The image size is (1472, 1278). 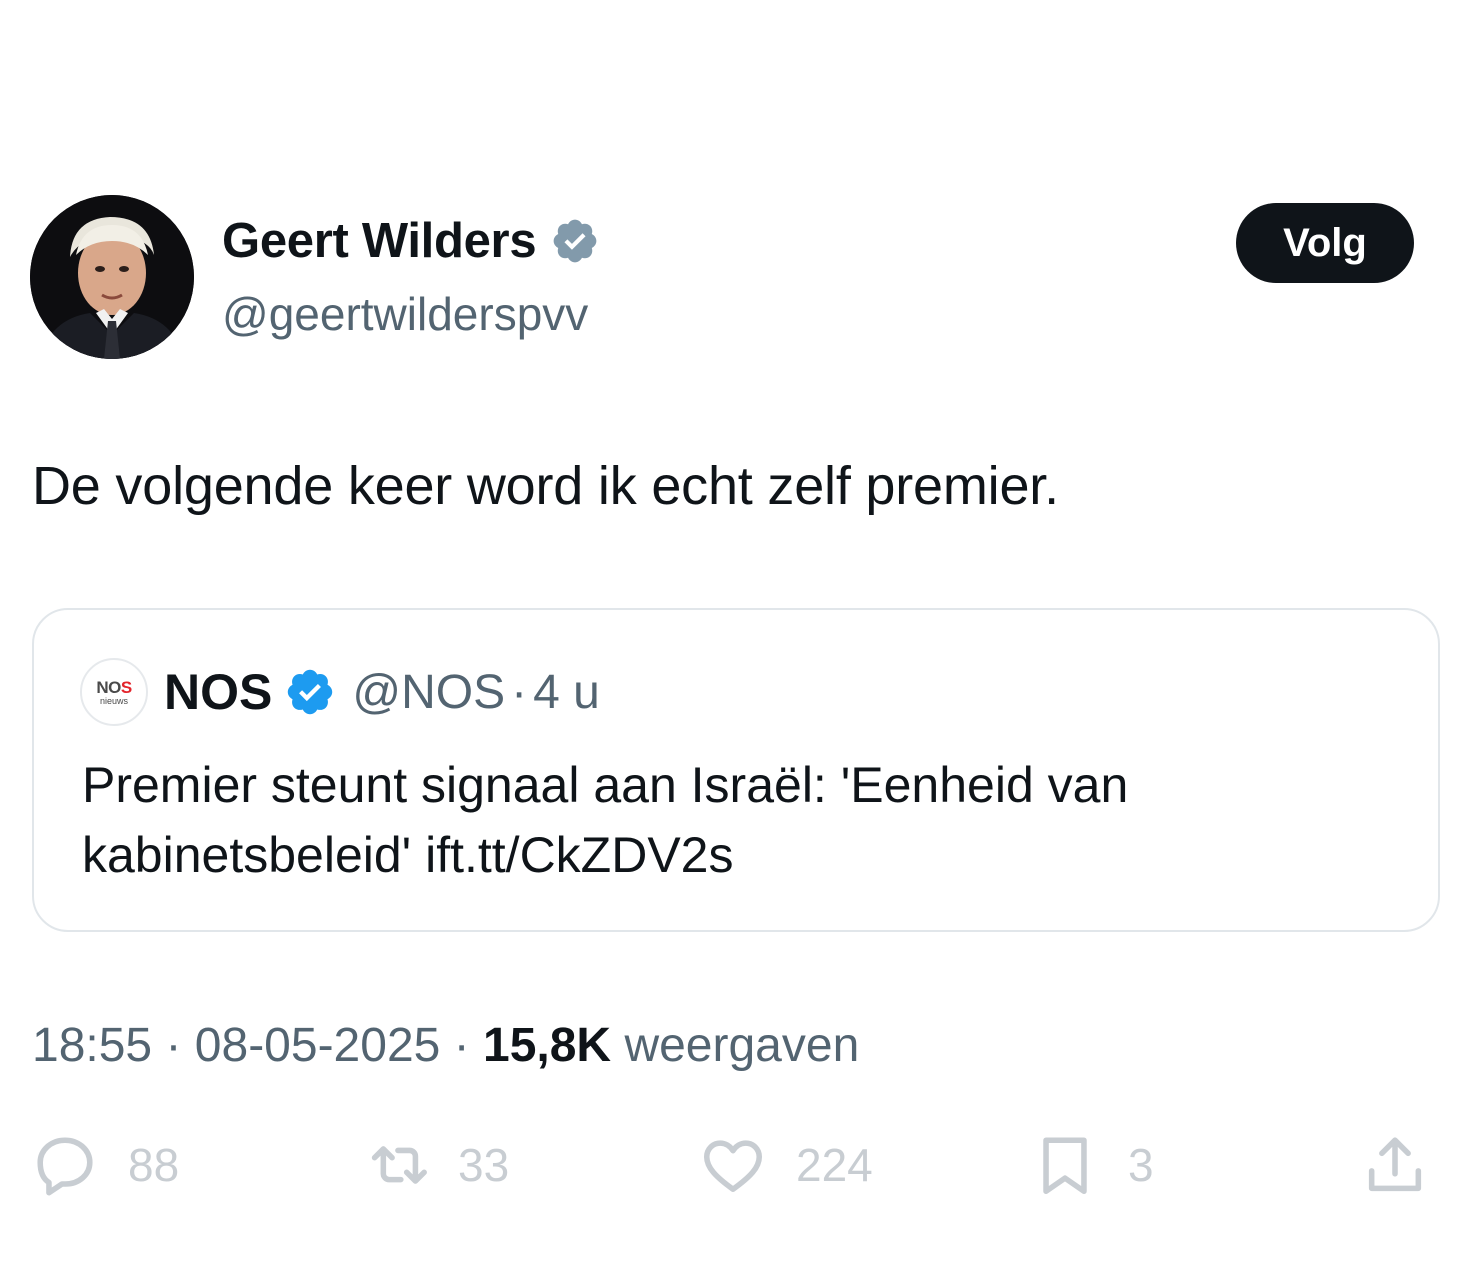 I want to click on like-count: 224, so click(x=834, y=1165).